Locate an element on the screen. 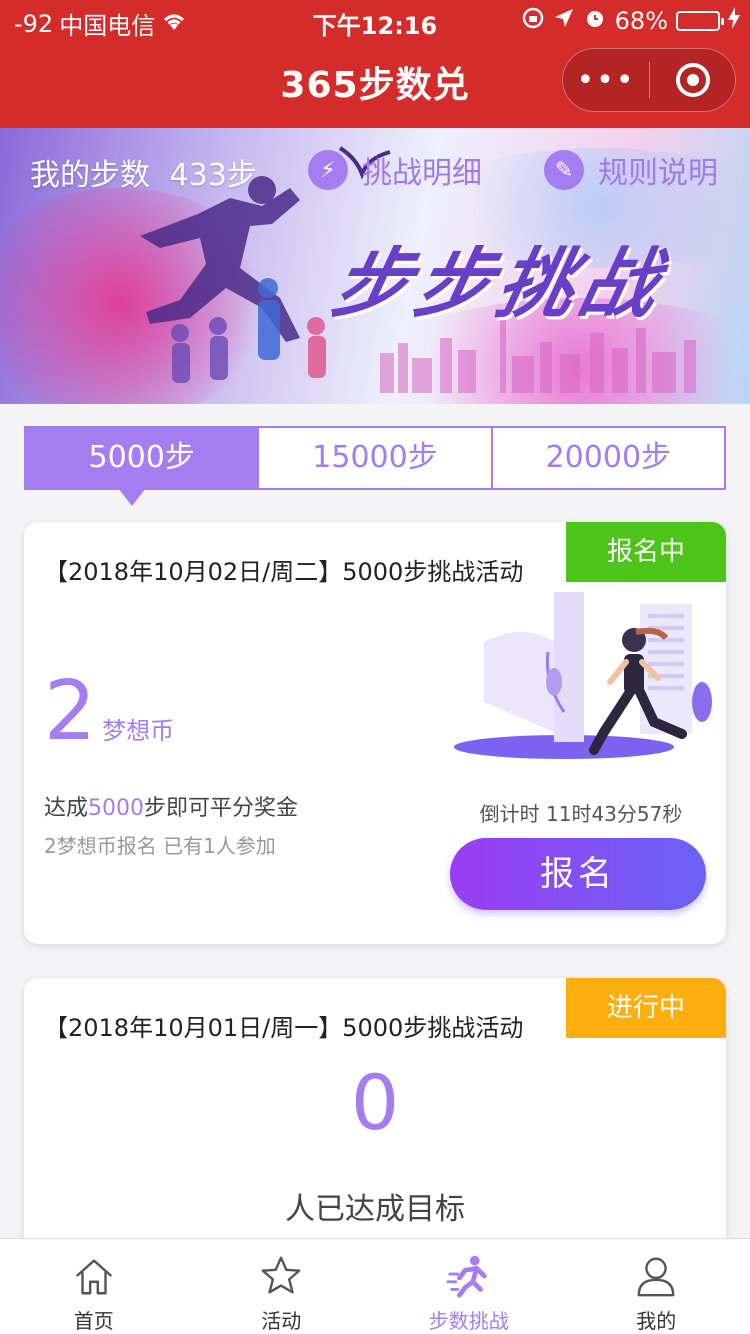 This screenshot has width=750, height=1334. close-mini-program-button is located at coordinates (692, 80).